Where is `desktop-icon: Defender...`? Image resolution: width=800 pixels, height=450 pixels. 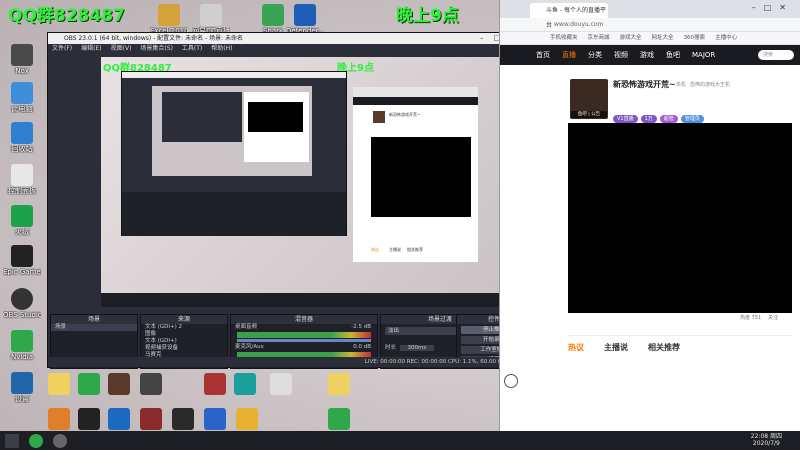
desktop-icon: Defender... is located at coordinates (305, 19).